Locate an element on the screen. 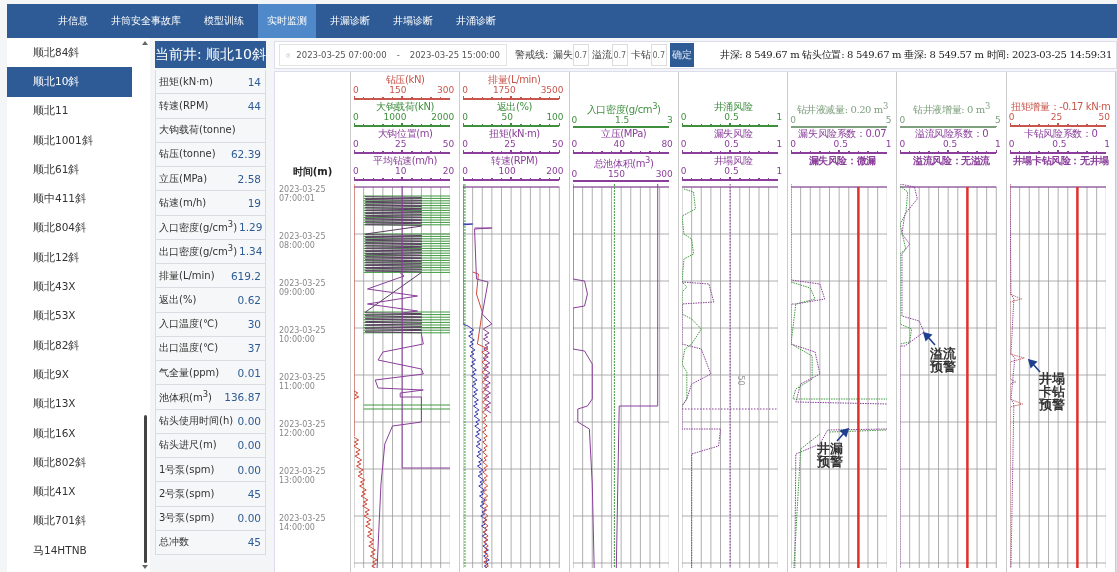 Image resolution: width=1117 pixels, height=572 pixels. axis-tick-label: 1750 is located at coordinates (504, 90).